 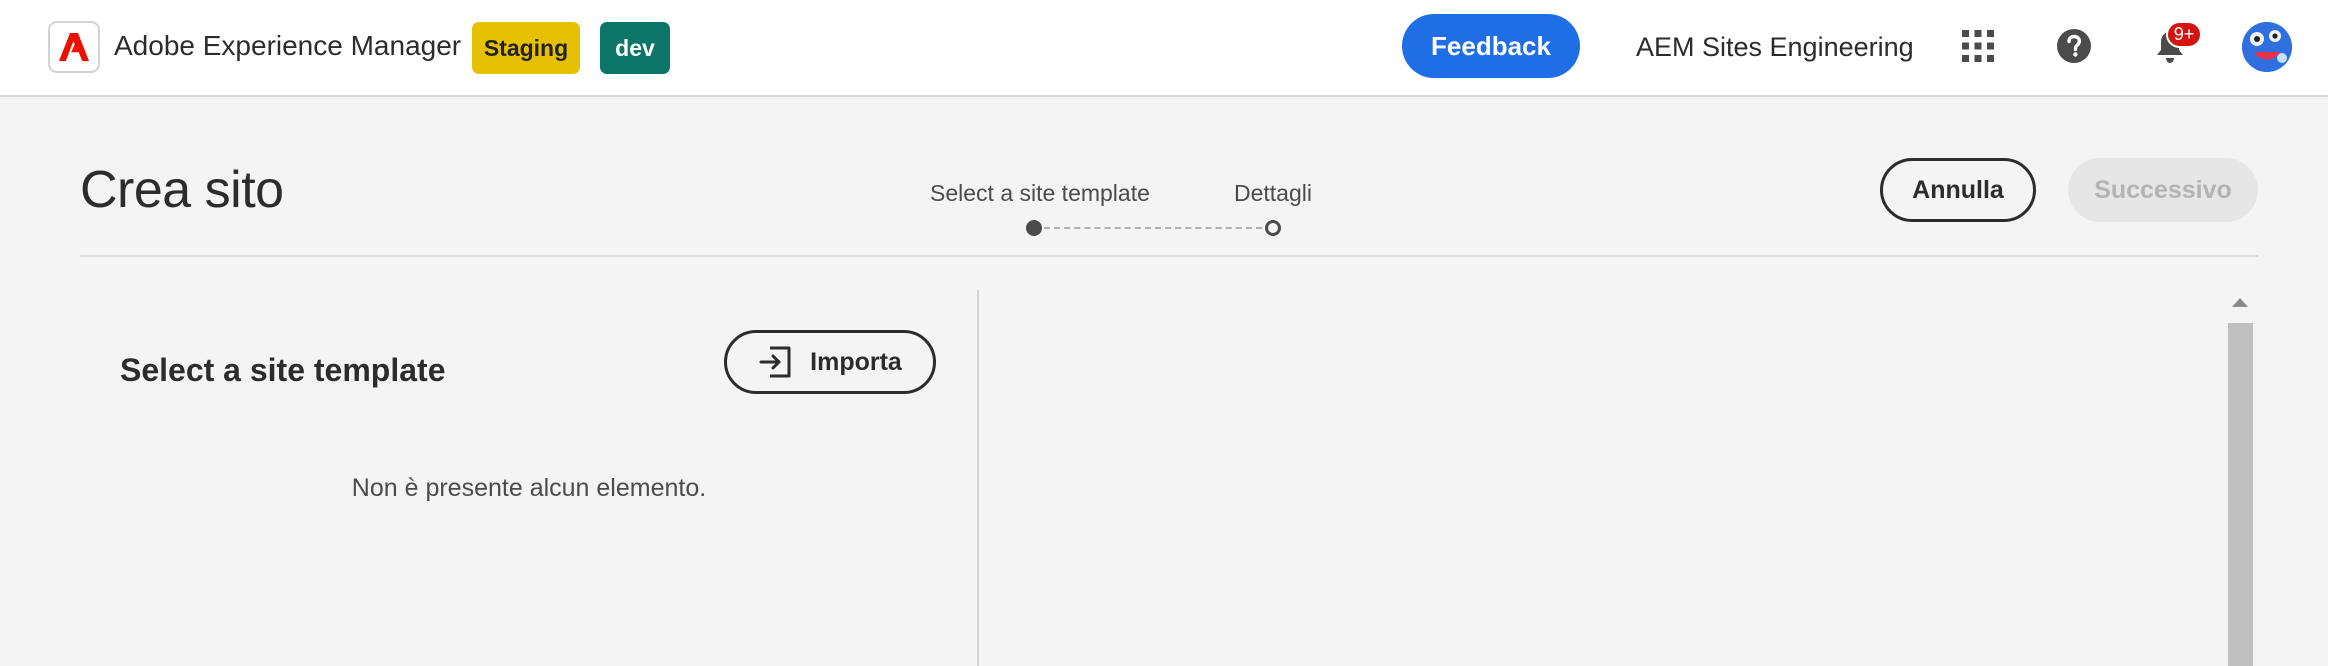 What do you see at coordinates (2074, 46) in the screenshot?
I see `help-icon` at bounding box center [2074, 46].